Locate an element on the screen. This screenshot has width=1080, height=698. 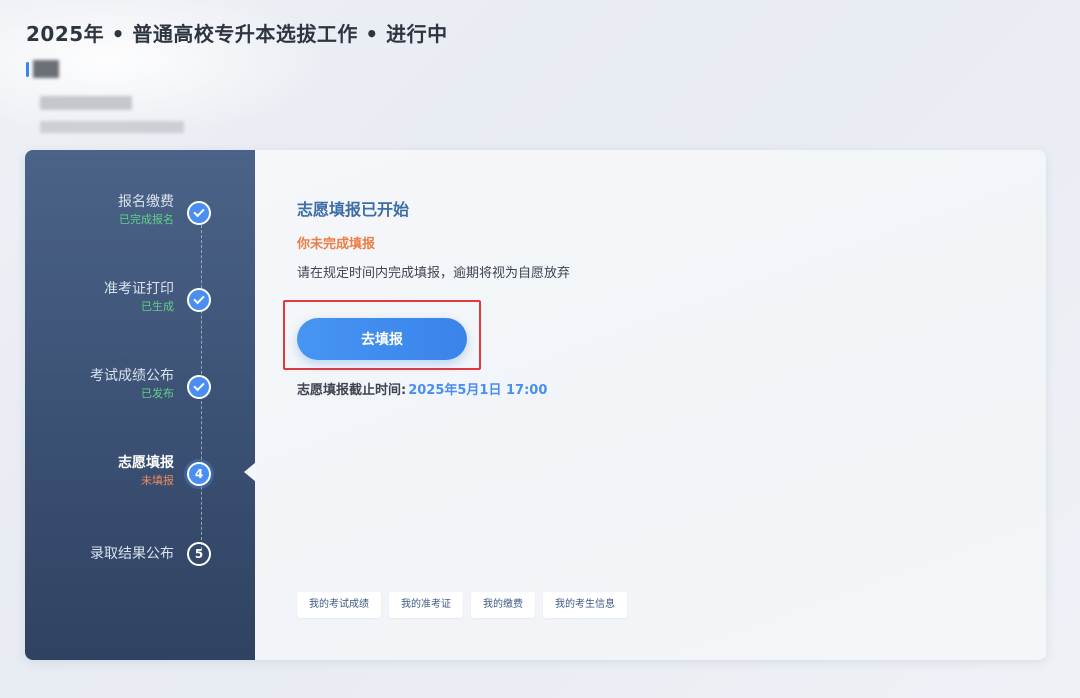
step-text: 准考证打印 已生成 is located at coordinates (139, 297).